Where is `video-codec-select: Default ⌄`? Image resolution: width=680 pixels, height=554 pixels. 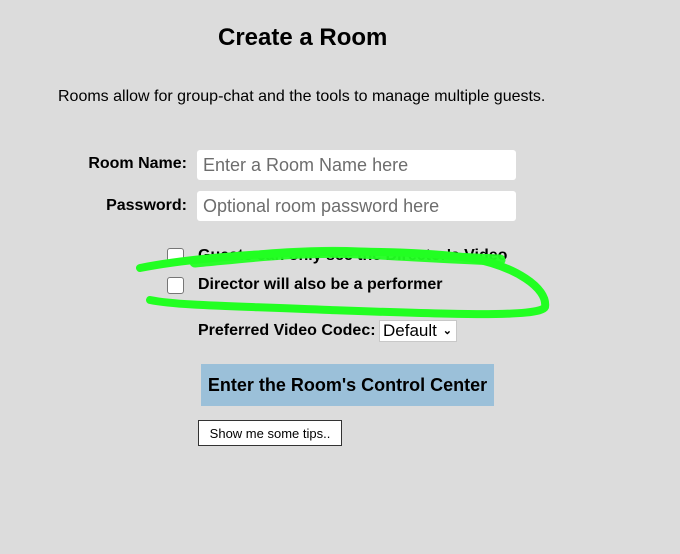 video-codec-select: Default ⌄ is located at coordinates (418, 331).